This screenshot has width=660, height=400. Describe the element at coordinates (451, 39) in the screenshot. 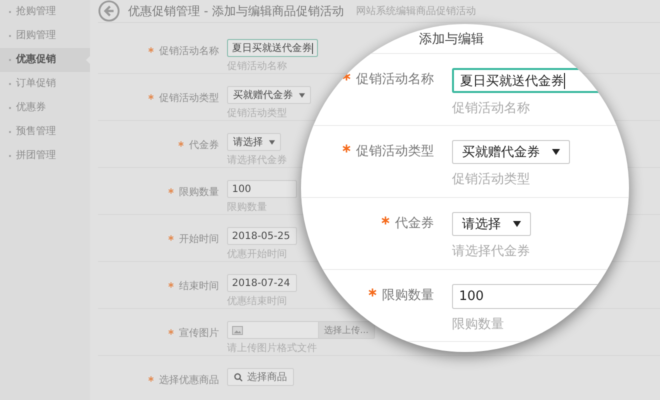

I see `section-heading: 添加与编辑` at that location.